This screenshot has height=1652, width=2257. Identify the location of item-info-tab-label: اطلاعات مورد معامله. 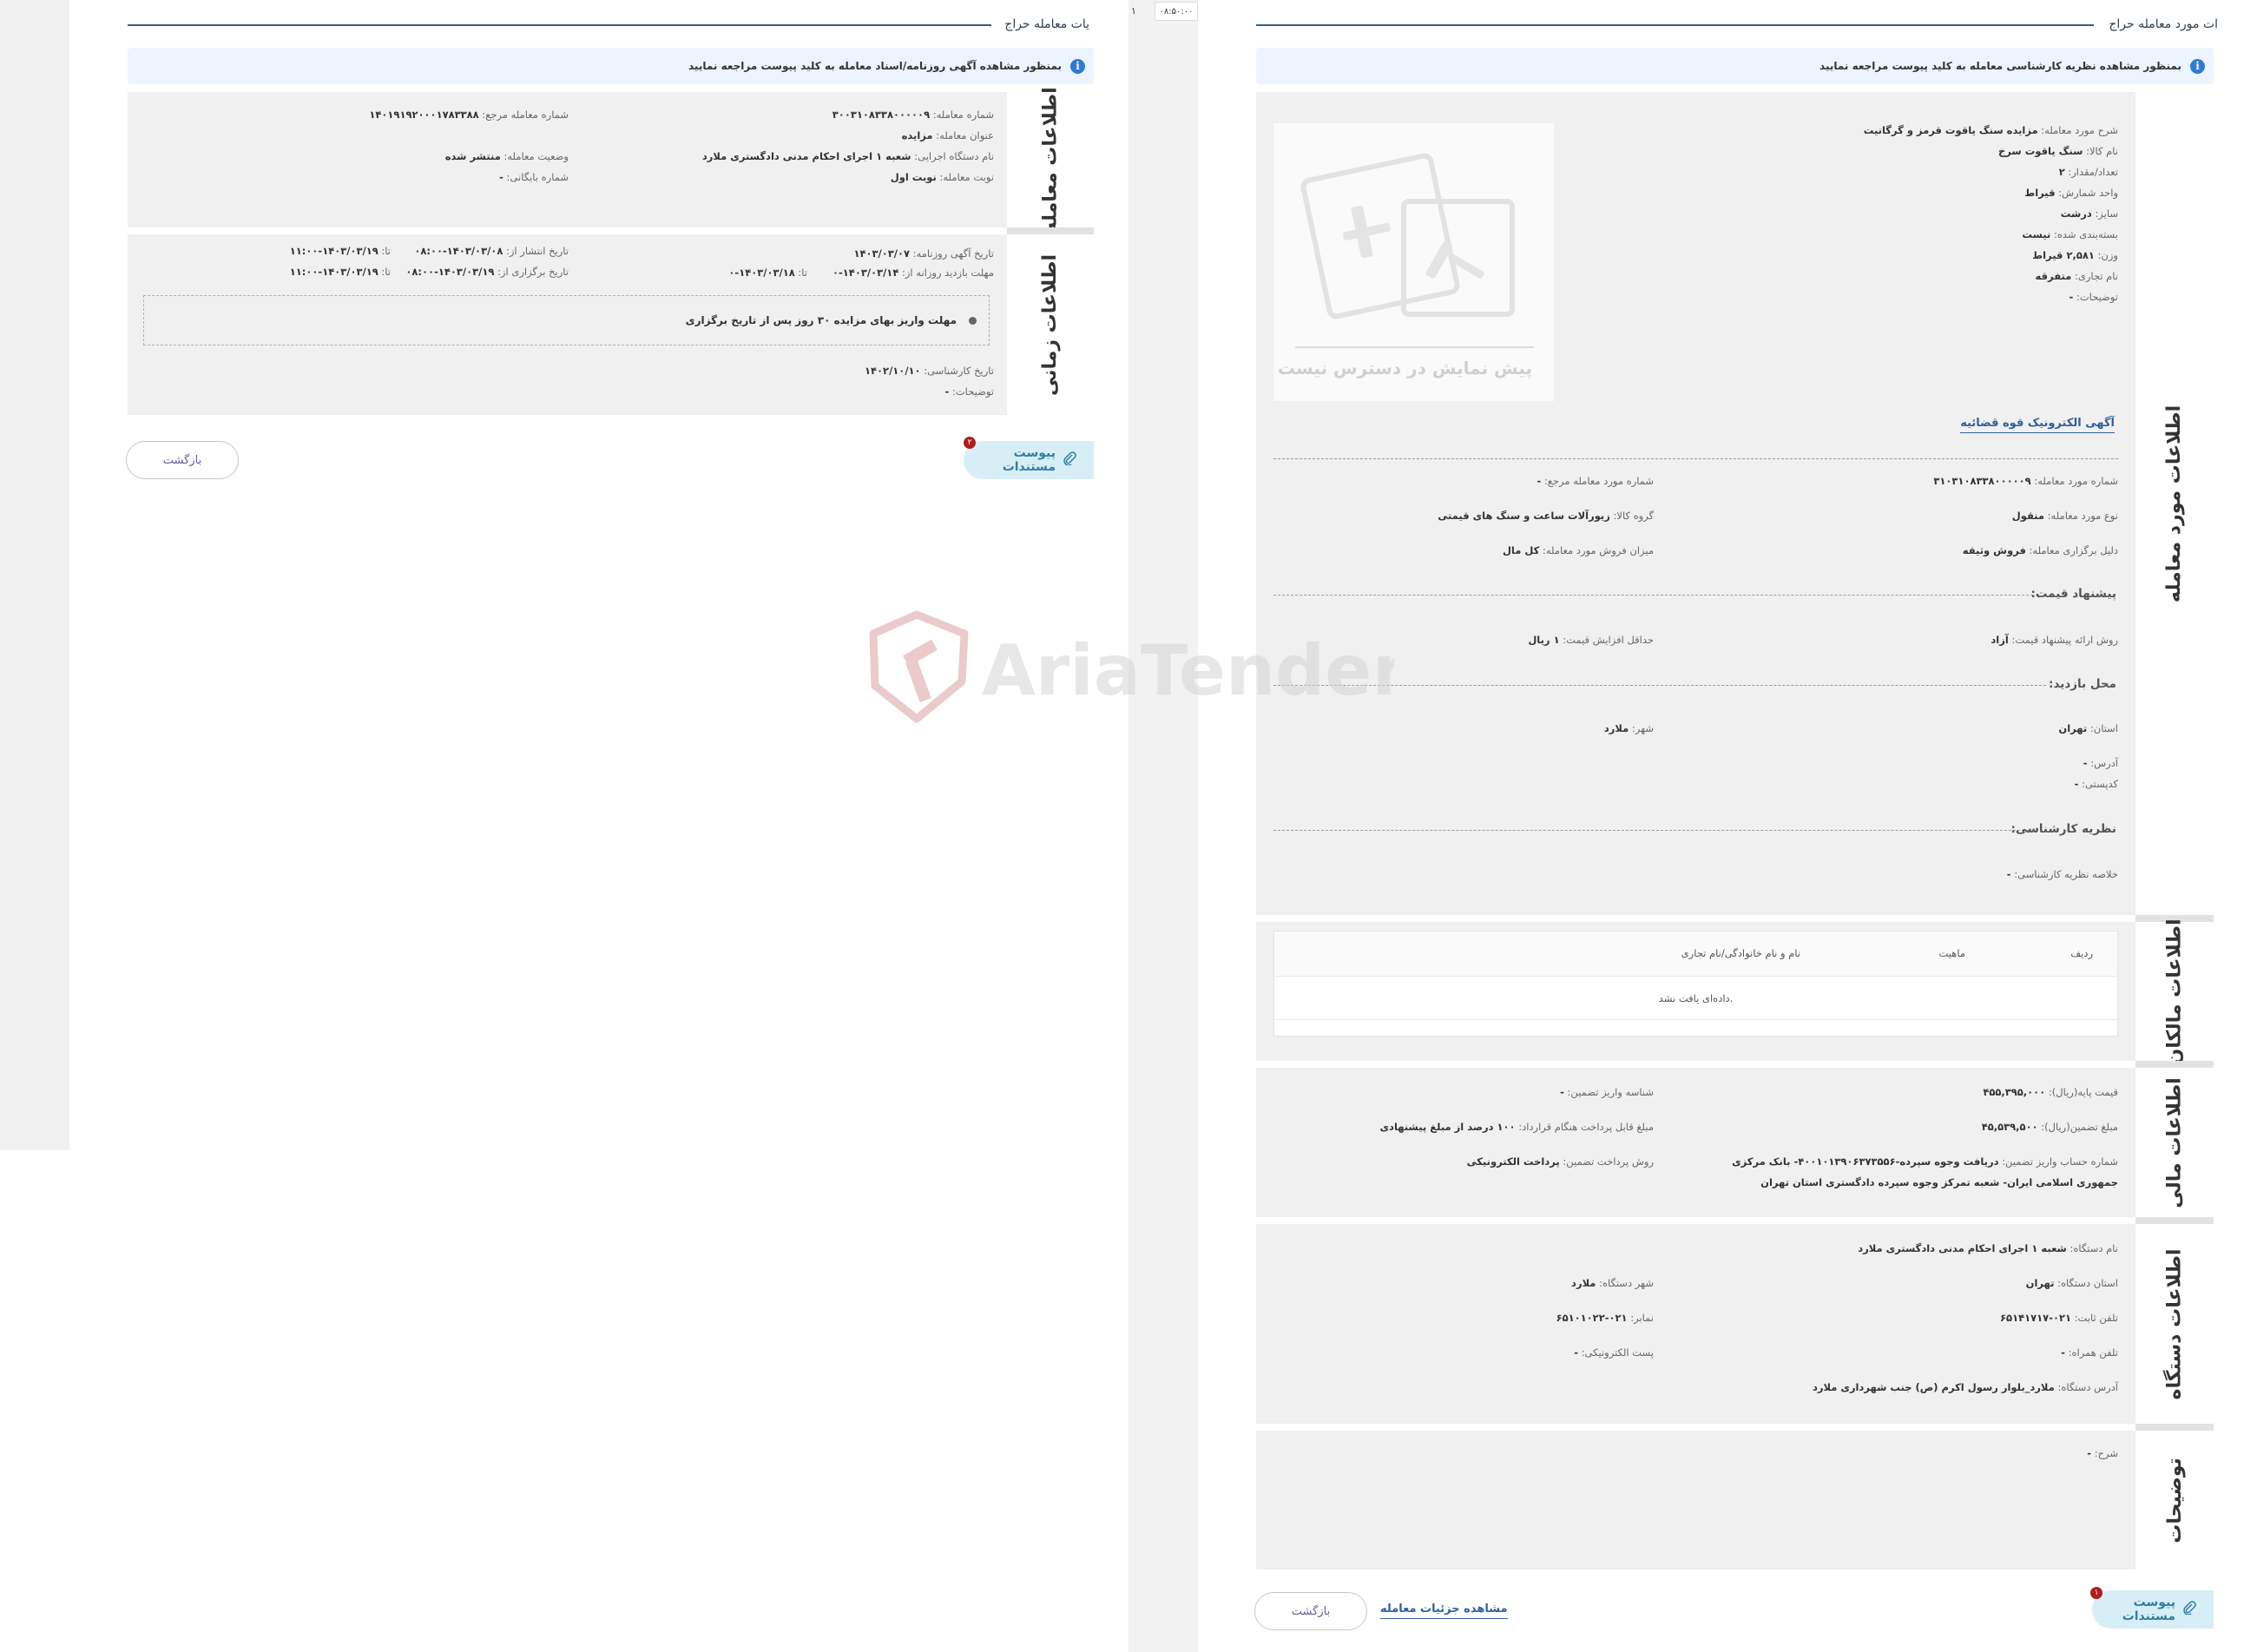
(2174, 503).